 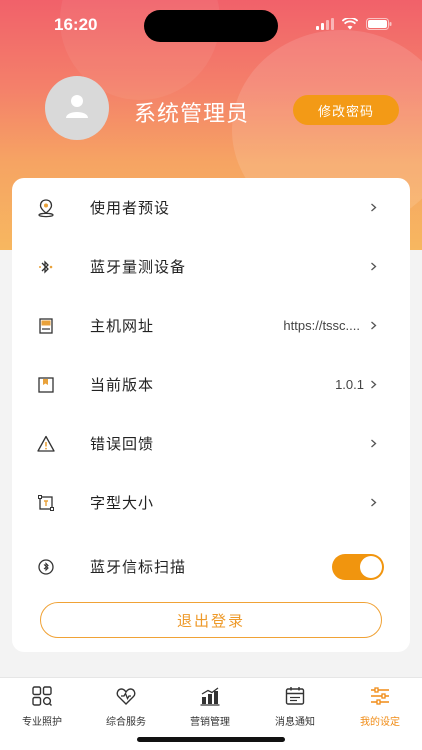 What do you see at coordinates (122, 444) in the screenshot?
I see `menu-item-label: 错误回馈` at bounding box center [122, 444].